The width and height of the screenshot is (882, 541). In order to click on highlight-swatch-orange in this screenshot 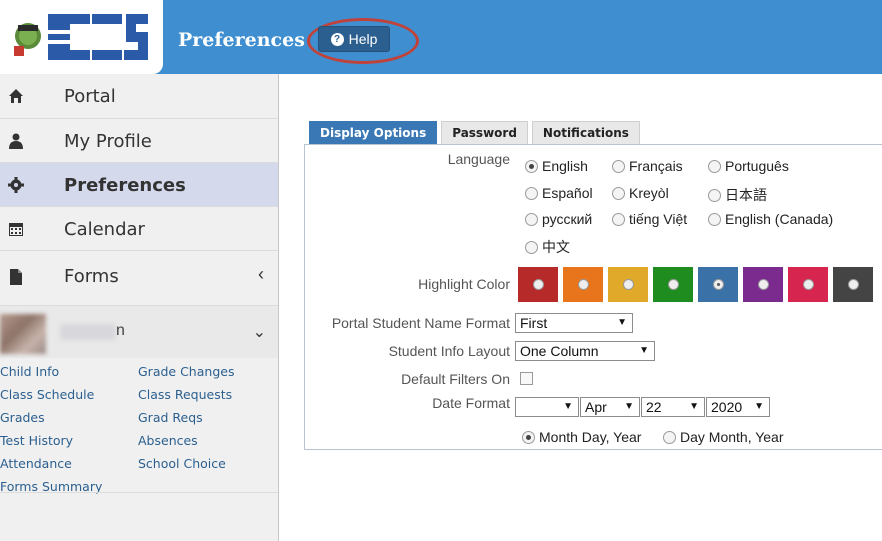, I will do `click(583, 284)`.